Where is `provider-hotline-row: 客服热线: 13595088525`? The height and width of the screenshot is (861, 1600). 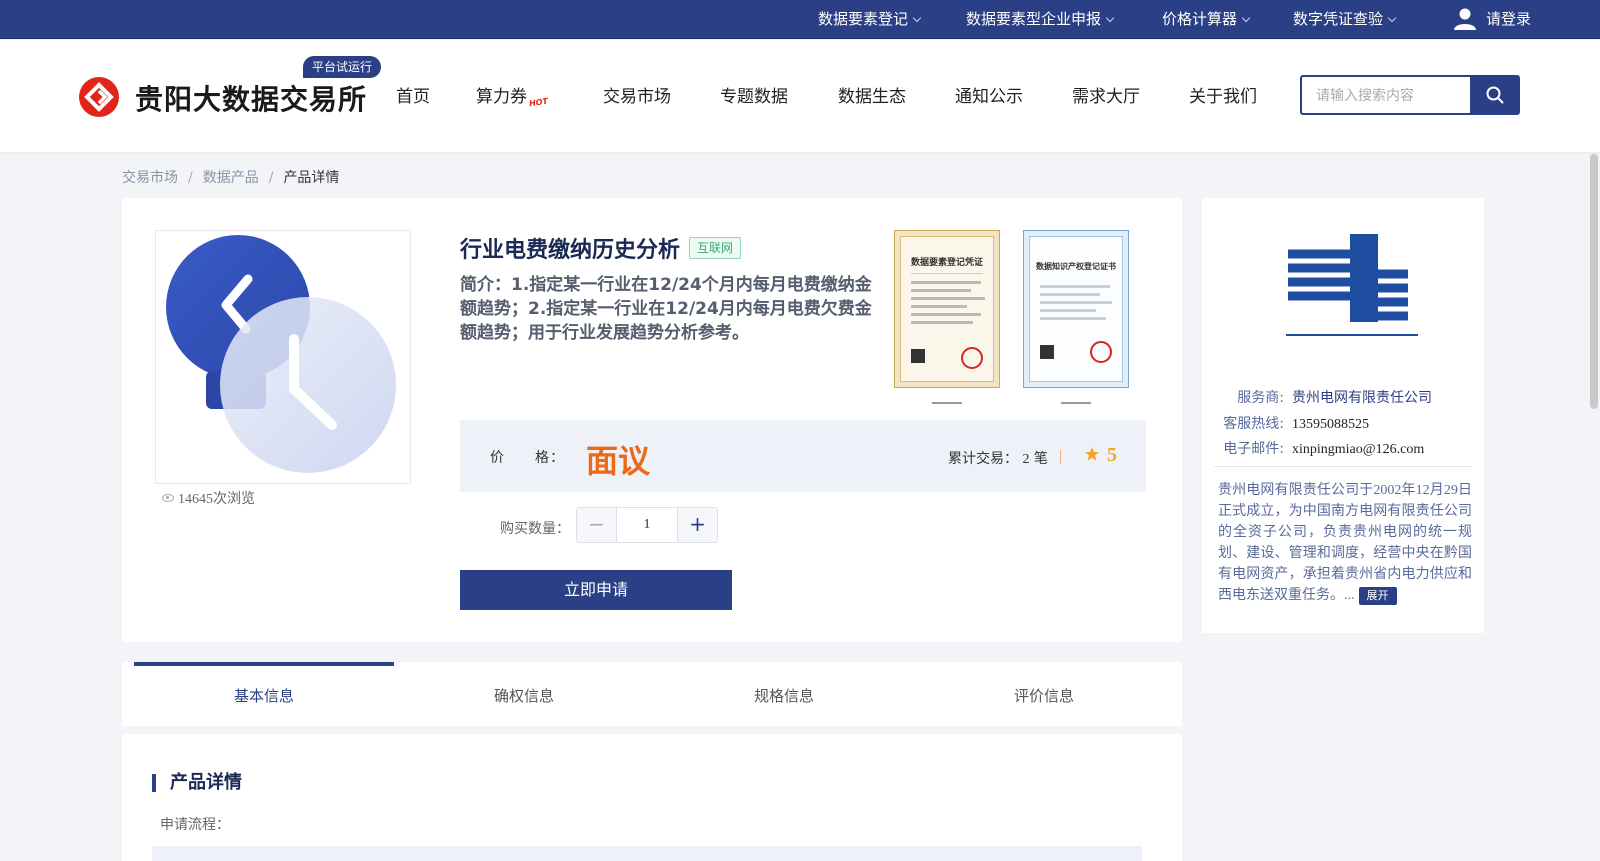 provider-hotline-row: 客服热线: 13595088525 is located at coordinates (1292, 423).